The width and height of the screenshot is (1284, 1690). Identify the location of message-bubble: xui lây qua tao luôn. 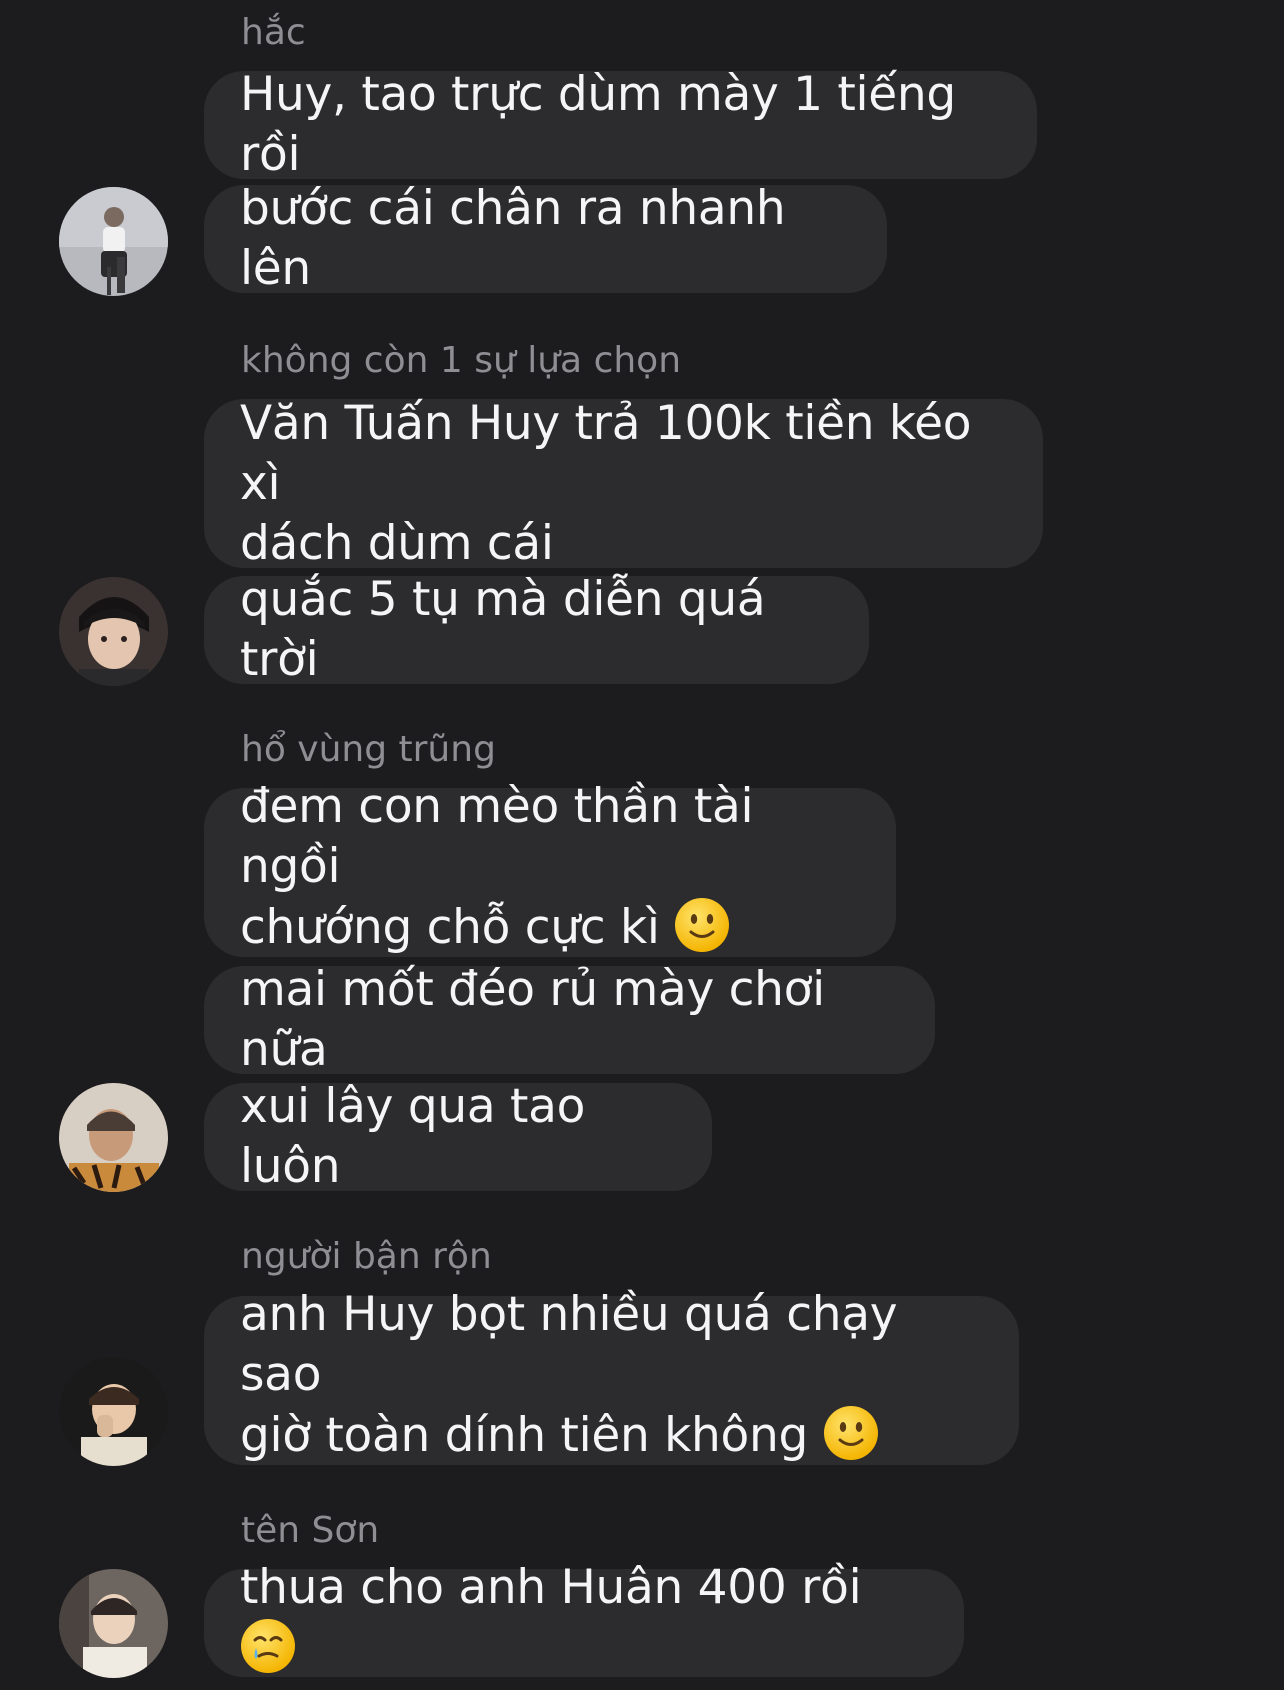
(458, 1136).